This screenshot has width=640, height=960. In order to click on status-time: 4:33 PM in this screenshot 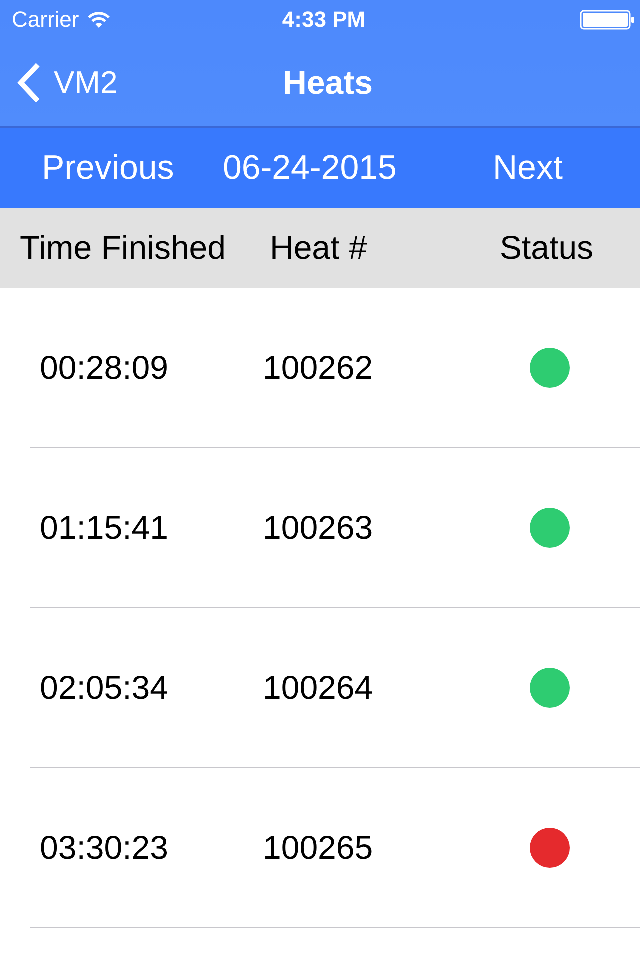, I will do `click(324, 20)`.